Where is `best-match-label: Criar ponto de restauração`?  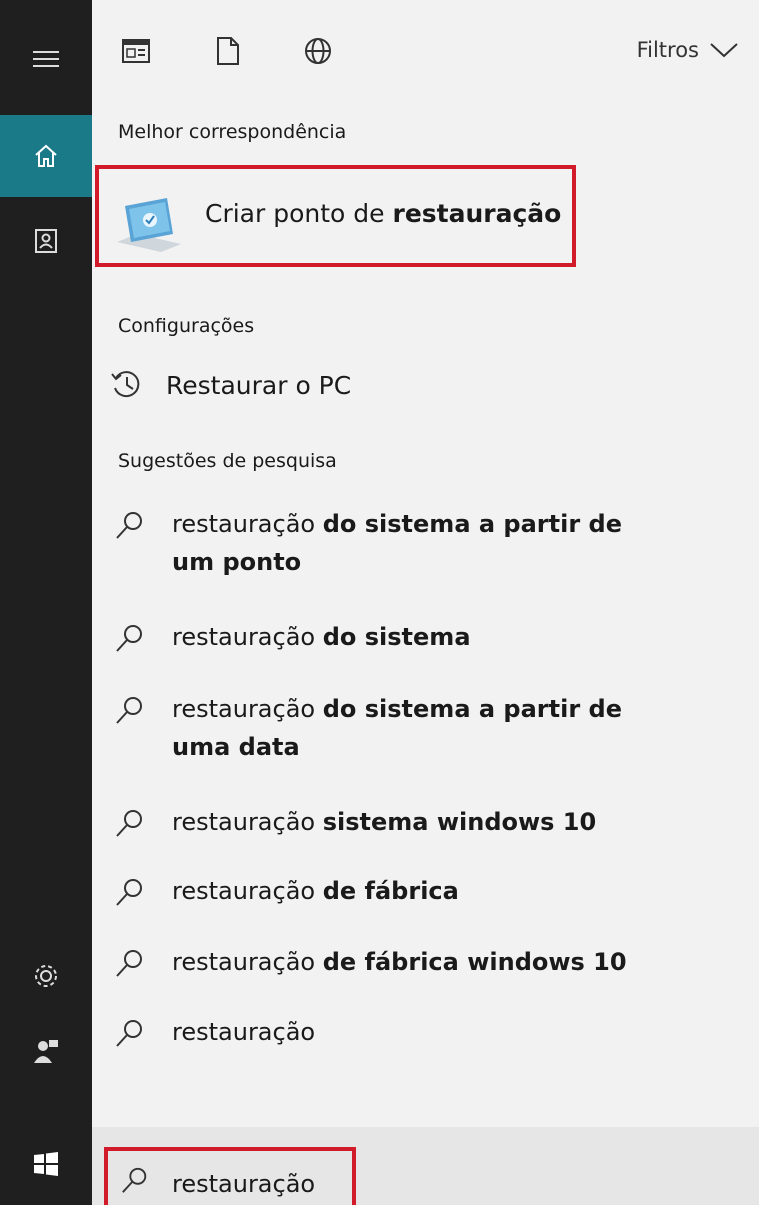
best-match-label: Criar ponto de restauração is located at coordinates (383, 213).